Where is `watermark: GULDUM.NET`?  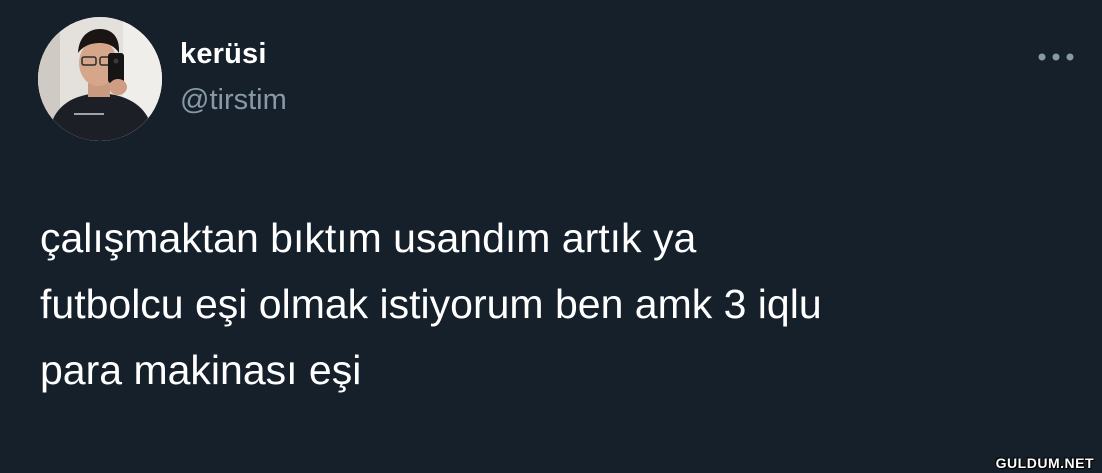 watermark: GULDUM.NET is located at coordinates (1044, 463).